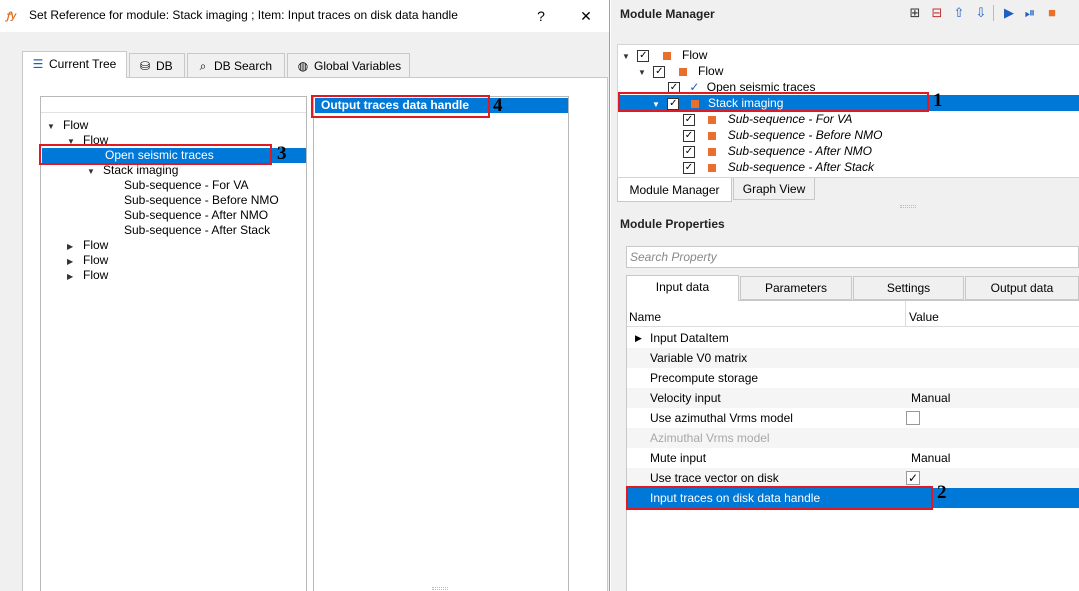 This screenshot has height=591, width=1079. What do you see at coordinates (848, 151) in the screenshot?
I see `module-row-subsequence: ✓ Sub-sequence - After NMO` at bounding box center [848, 151].